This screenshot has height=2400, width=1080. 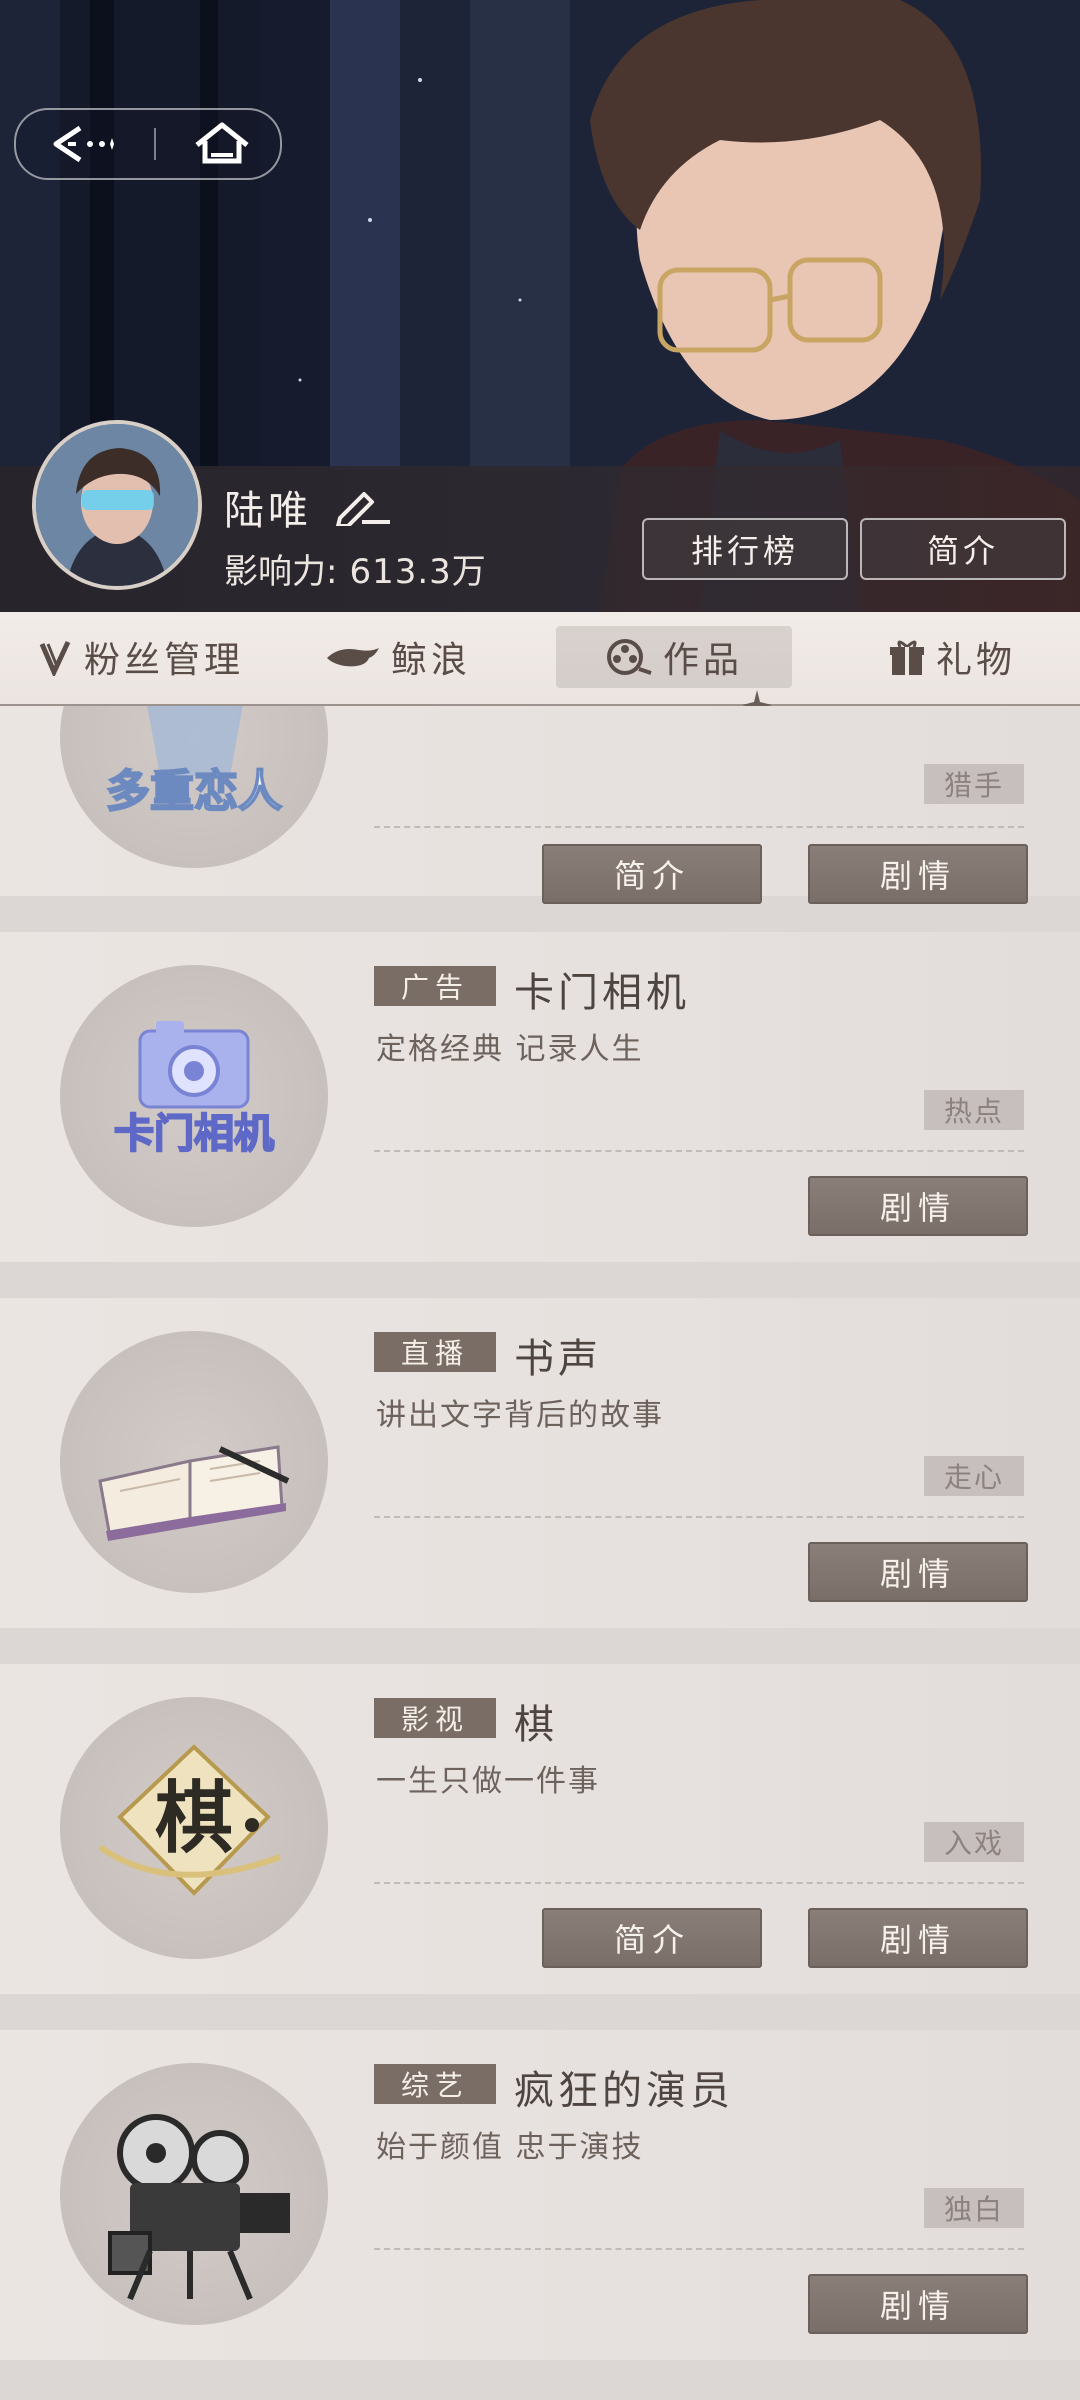 What do you see at coordinates (199, 2207) in the screenshot?
I see `film-camera-icon` at bounding box center [199, 2207].